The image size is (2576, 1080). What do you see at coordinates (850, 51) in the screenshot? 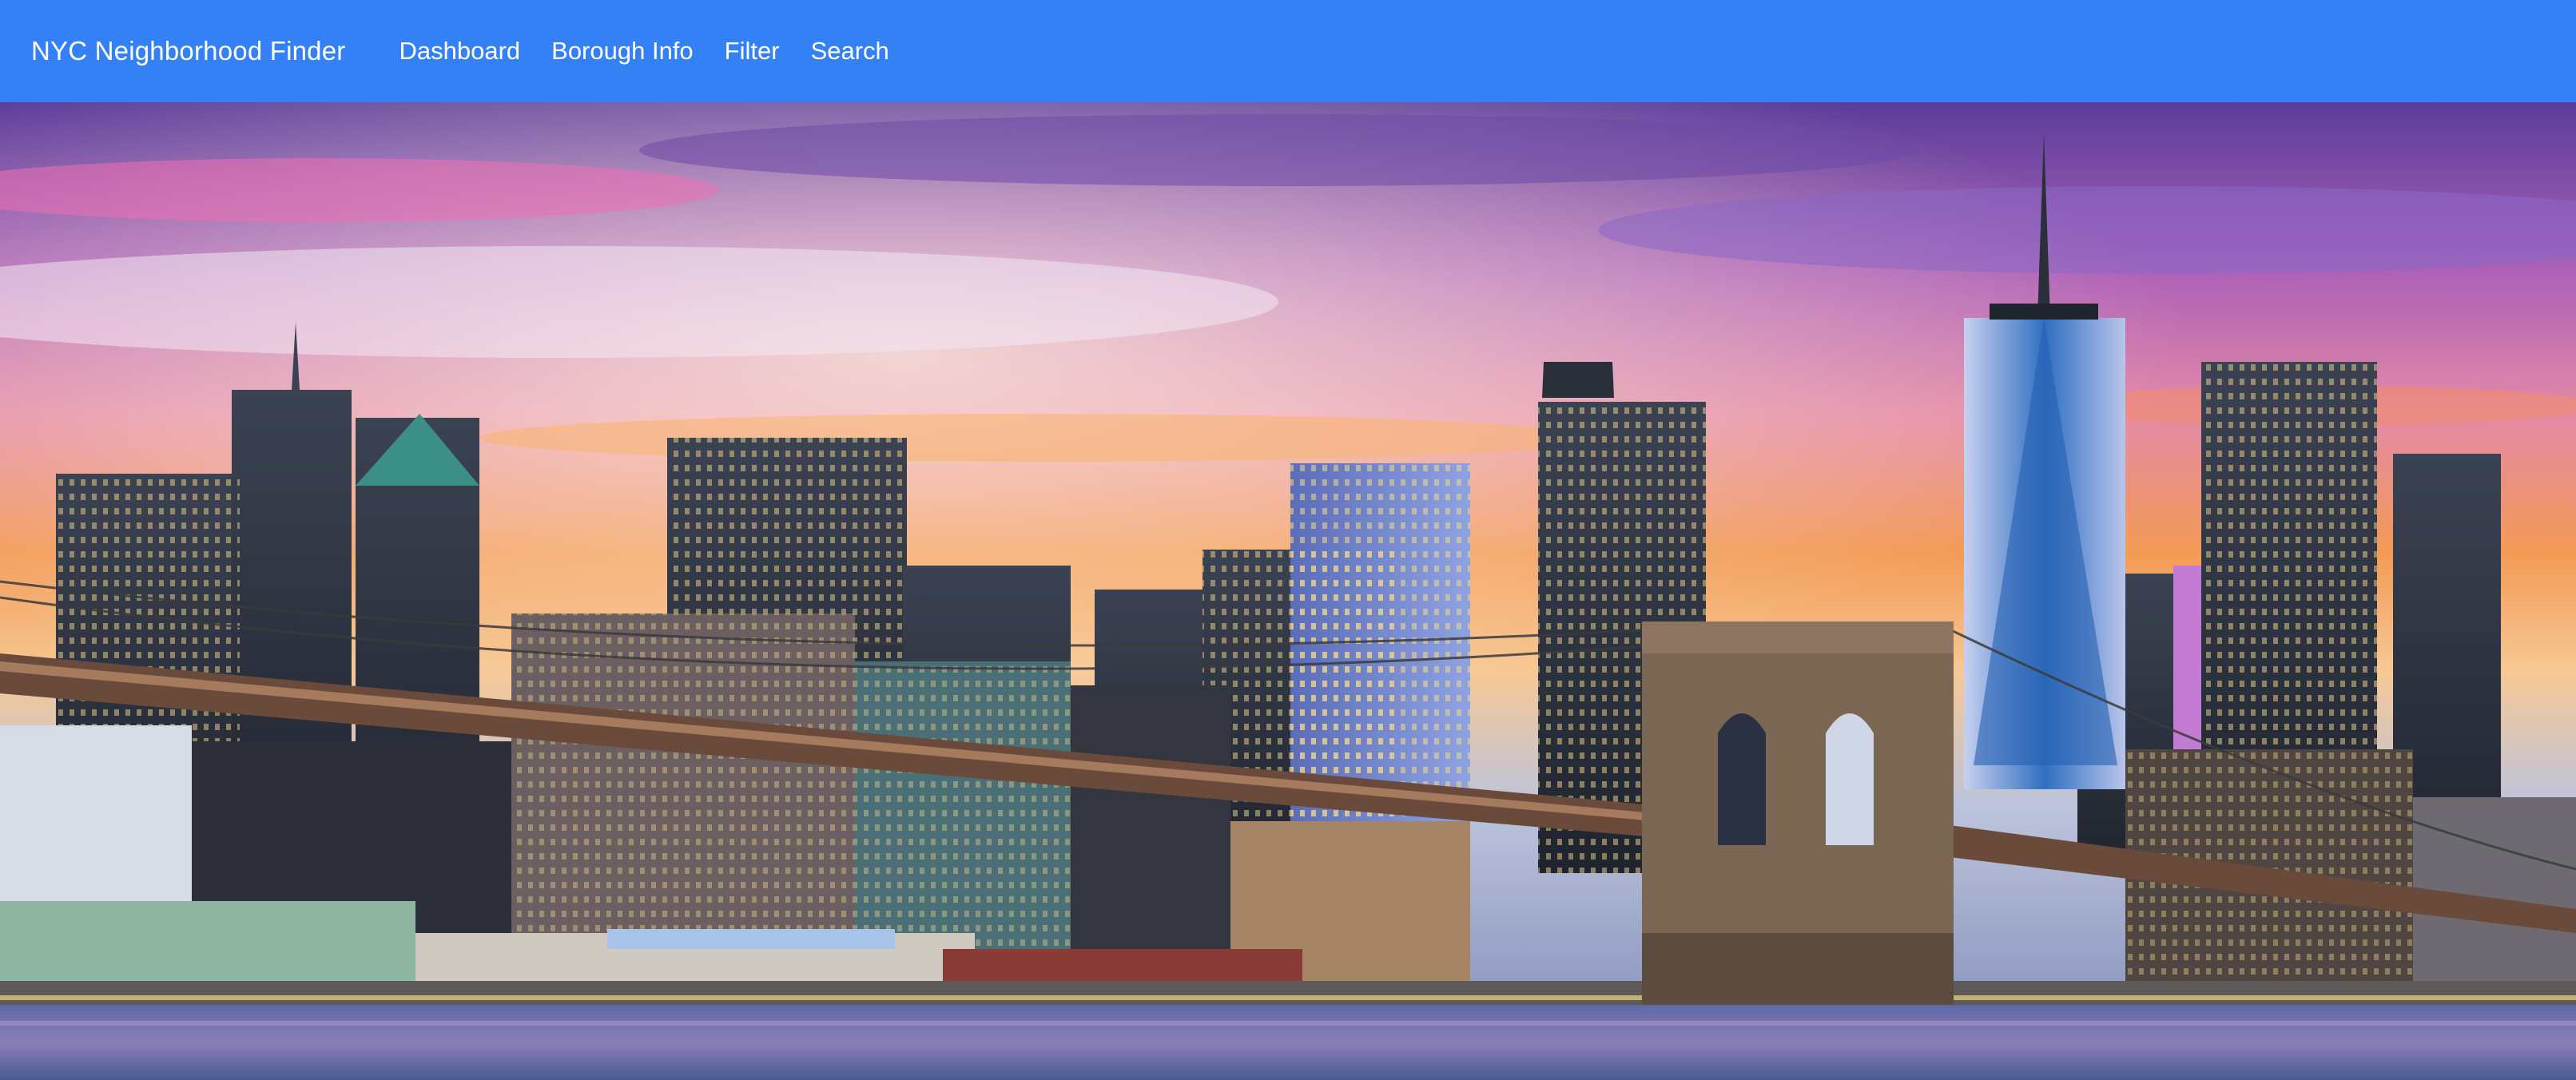
I see `nav-link-search: Search` at bounding box center [850, 51].